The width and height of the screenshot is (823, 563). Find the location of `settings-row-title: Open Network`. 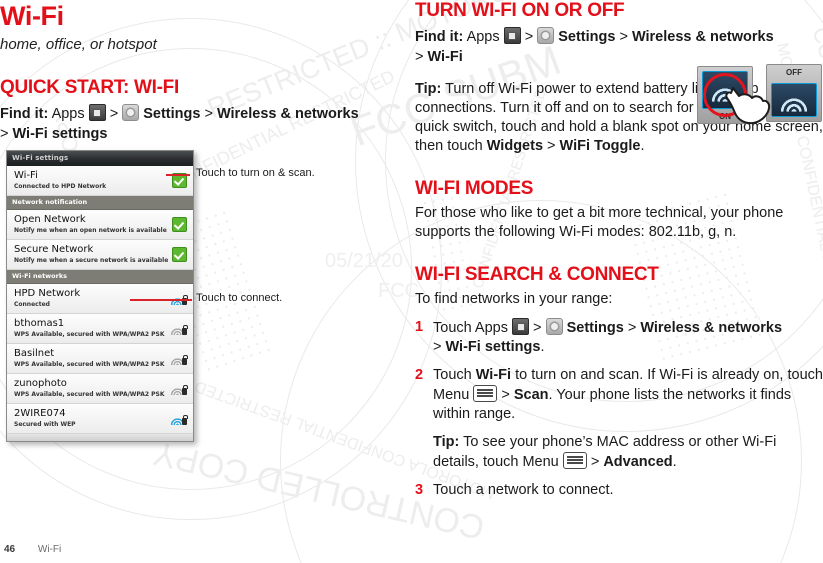

settings-row-title: Open Network is located at coordinates (50, 219).